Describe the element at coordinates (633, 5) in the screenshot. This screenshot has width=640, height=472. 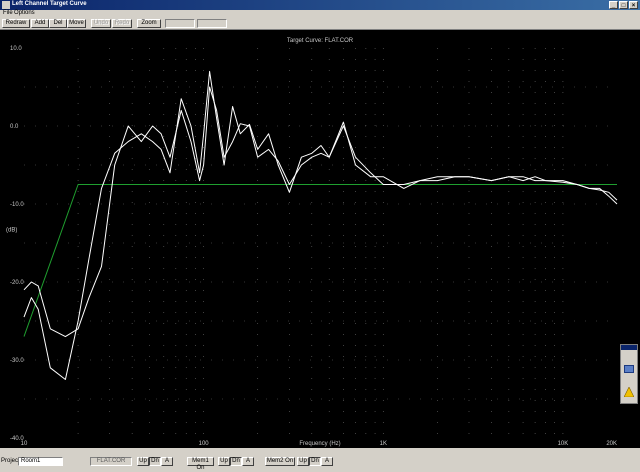
I see `close-icon: ×` at that location.